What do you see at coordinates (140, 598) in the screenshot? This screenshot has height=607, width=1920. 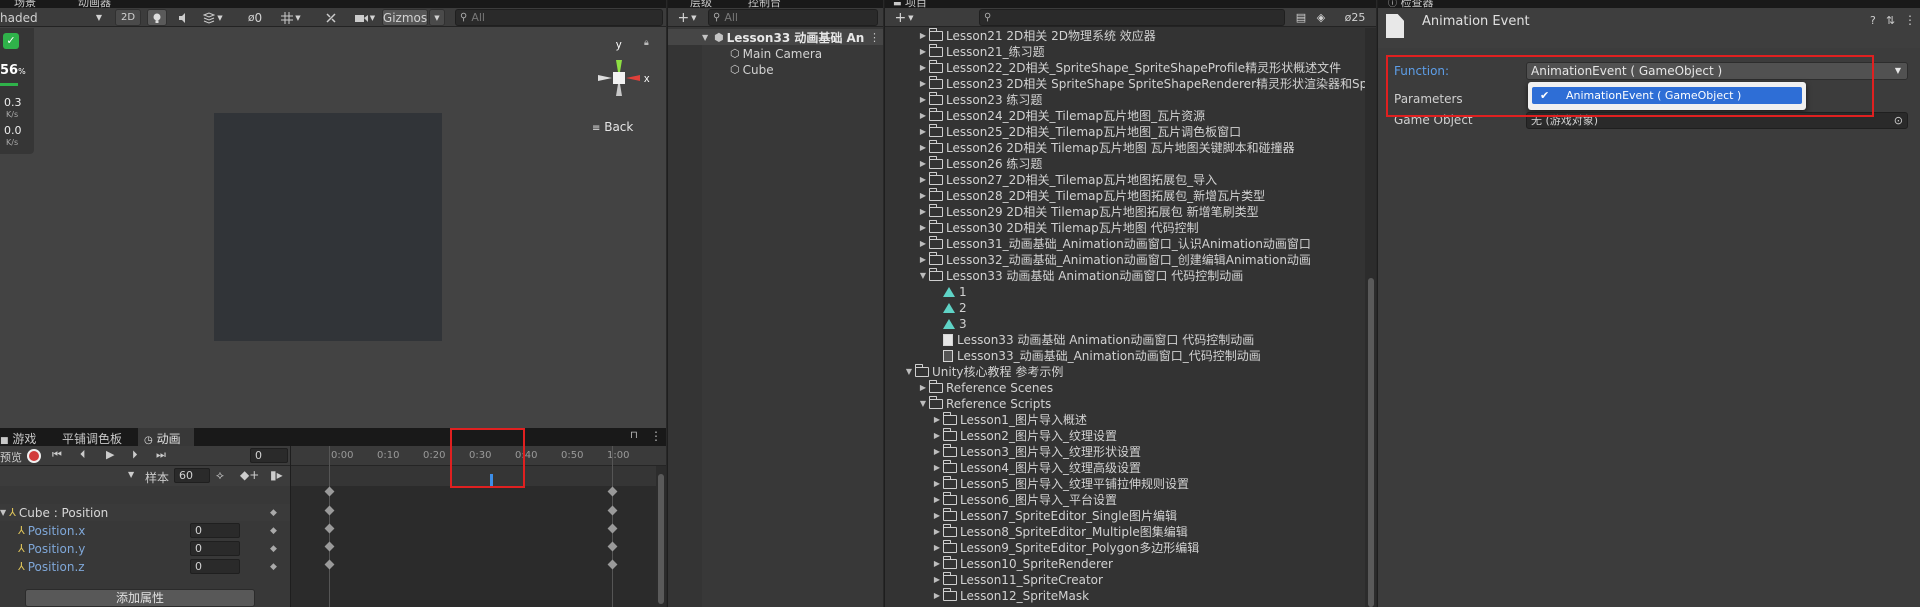 I see `add-property-button: 添加属性` at bounding box center [140, 598].